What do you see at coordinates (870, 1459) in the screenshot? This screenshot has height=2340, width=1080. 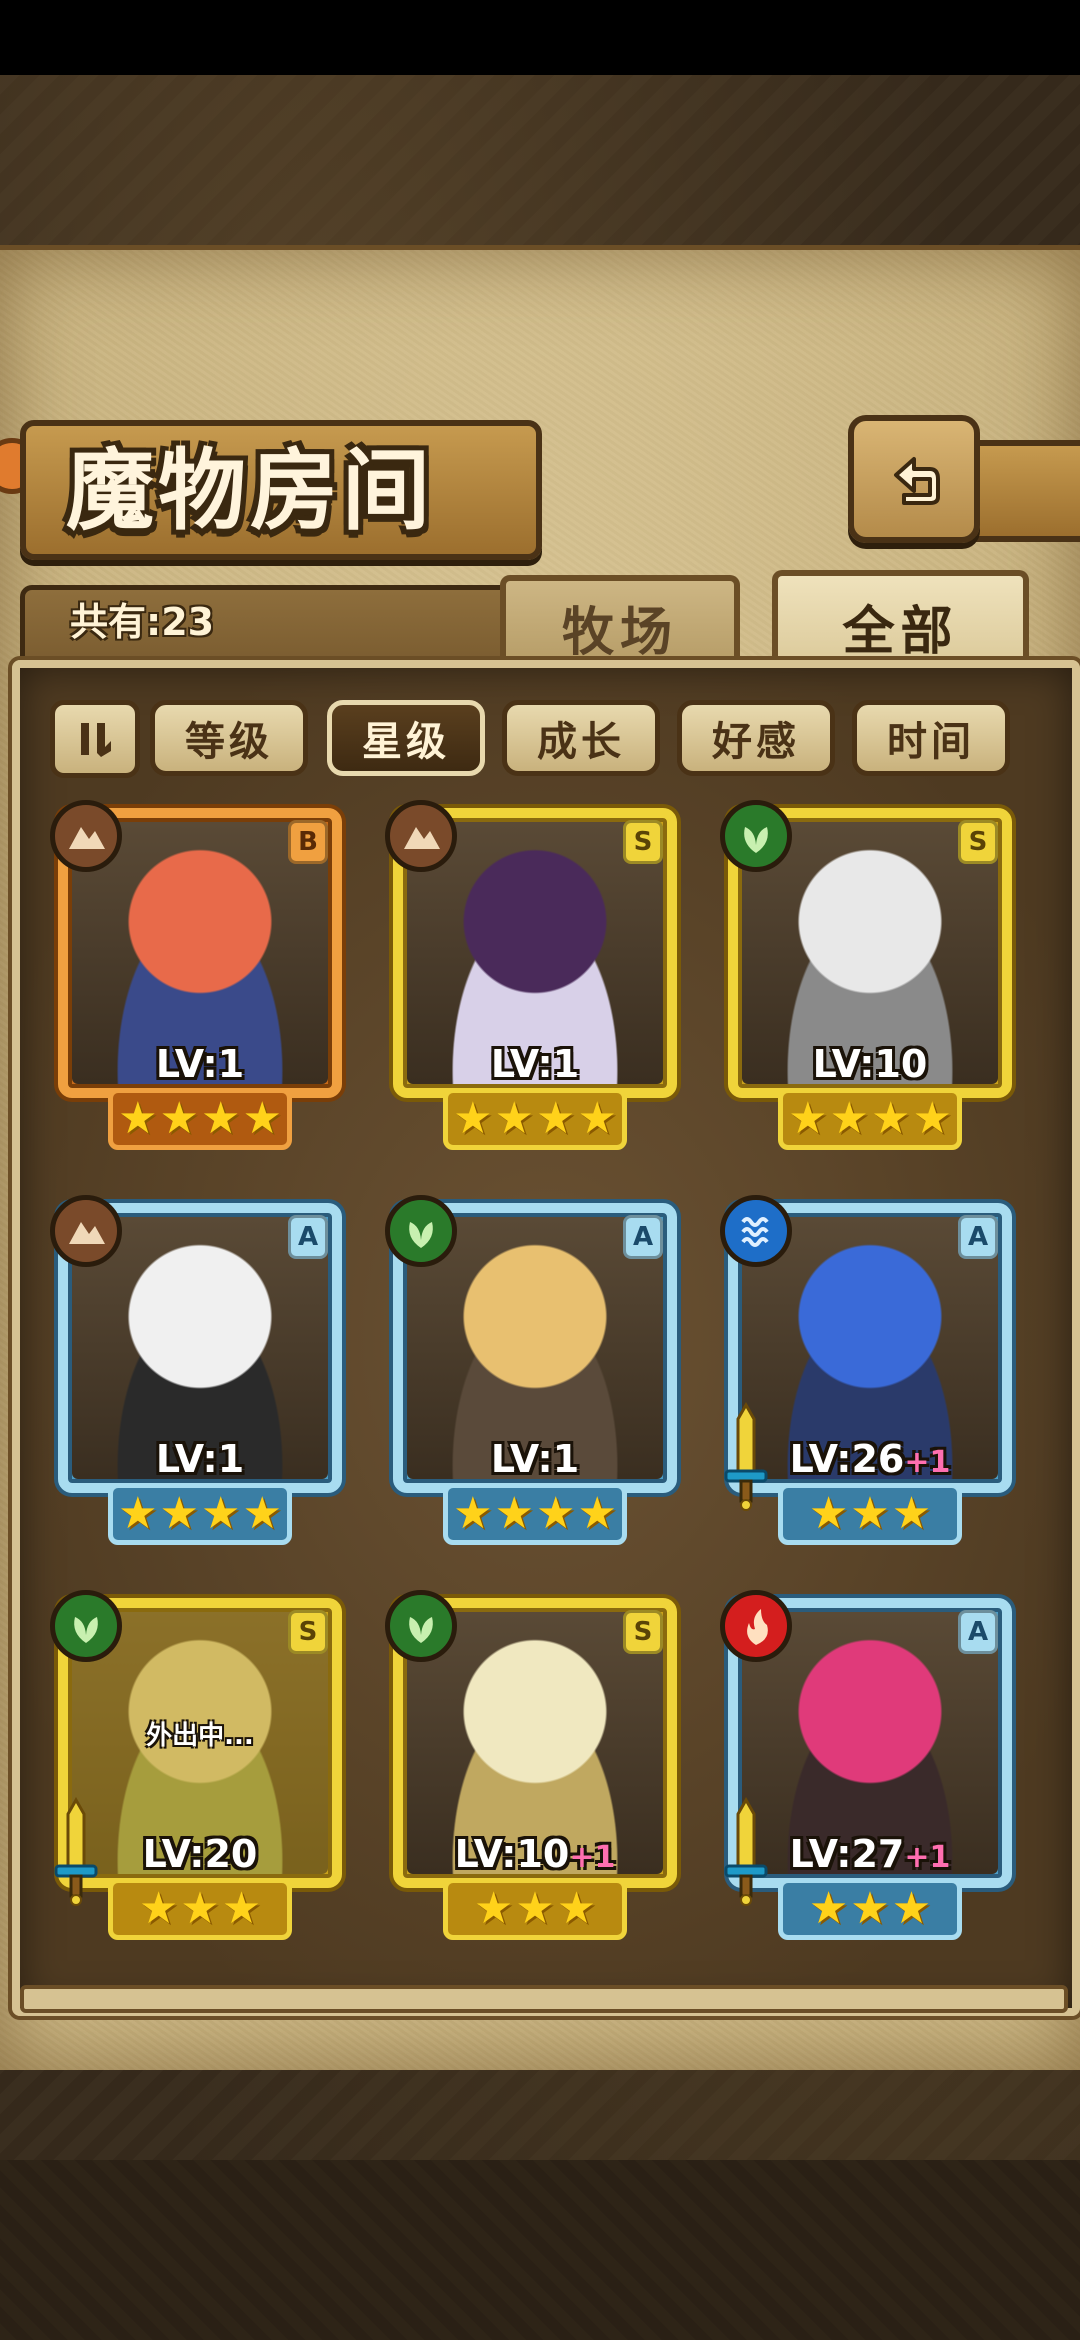 I see `level-label: LV:26+1` at bounding box center [870, 1459].